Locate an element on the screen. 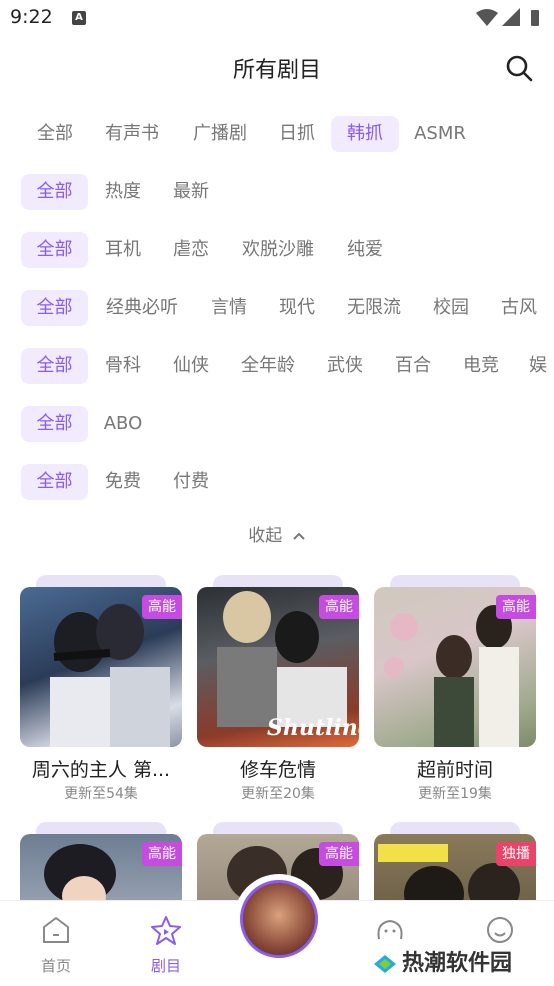  filter-tag: 言情 is located at coordinates (229, 308).